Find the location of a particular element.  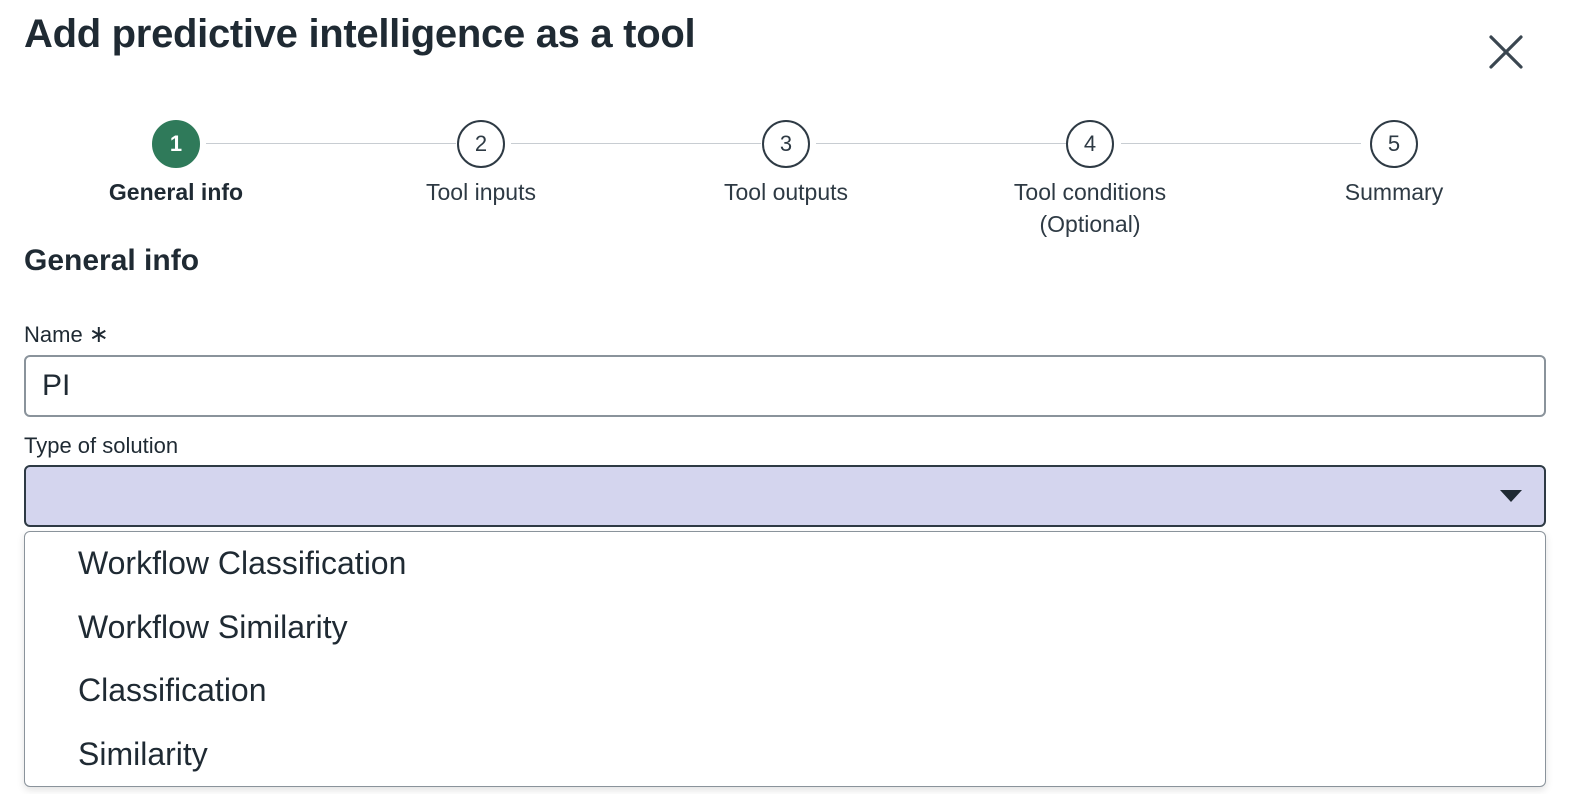

option-similarity: Similarity is located at coordinates (785, 755).